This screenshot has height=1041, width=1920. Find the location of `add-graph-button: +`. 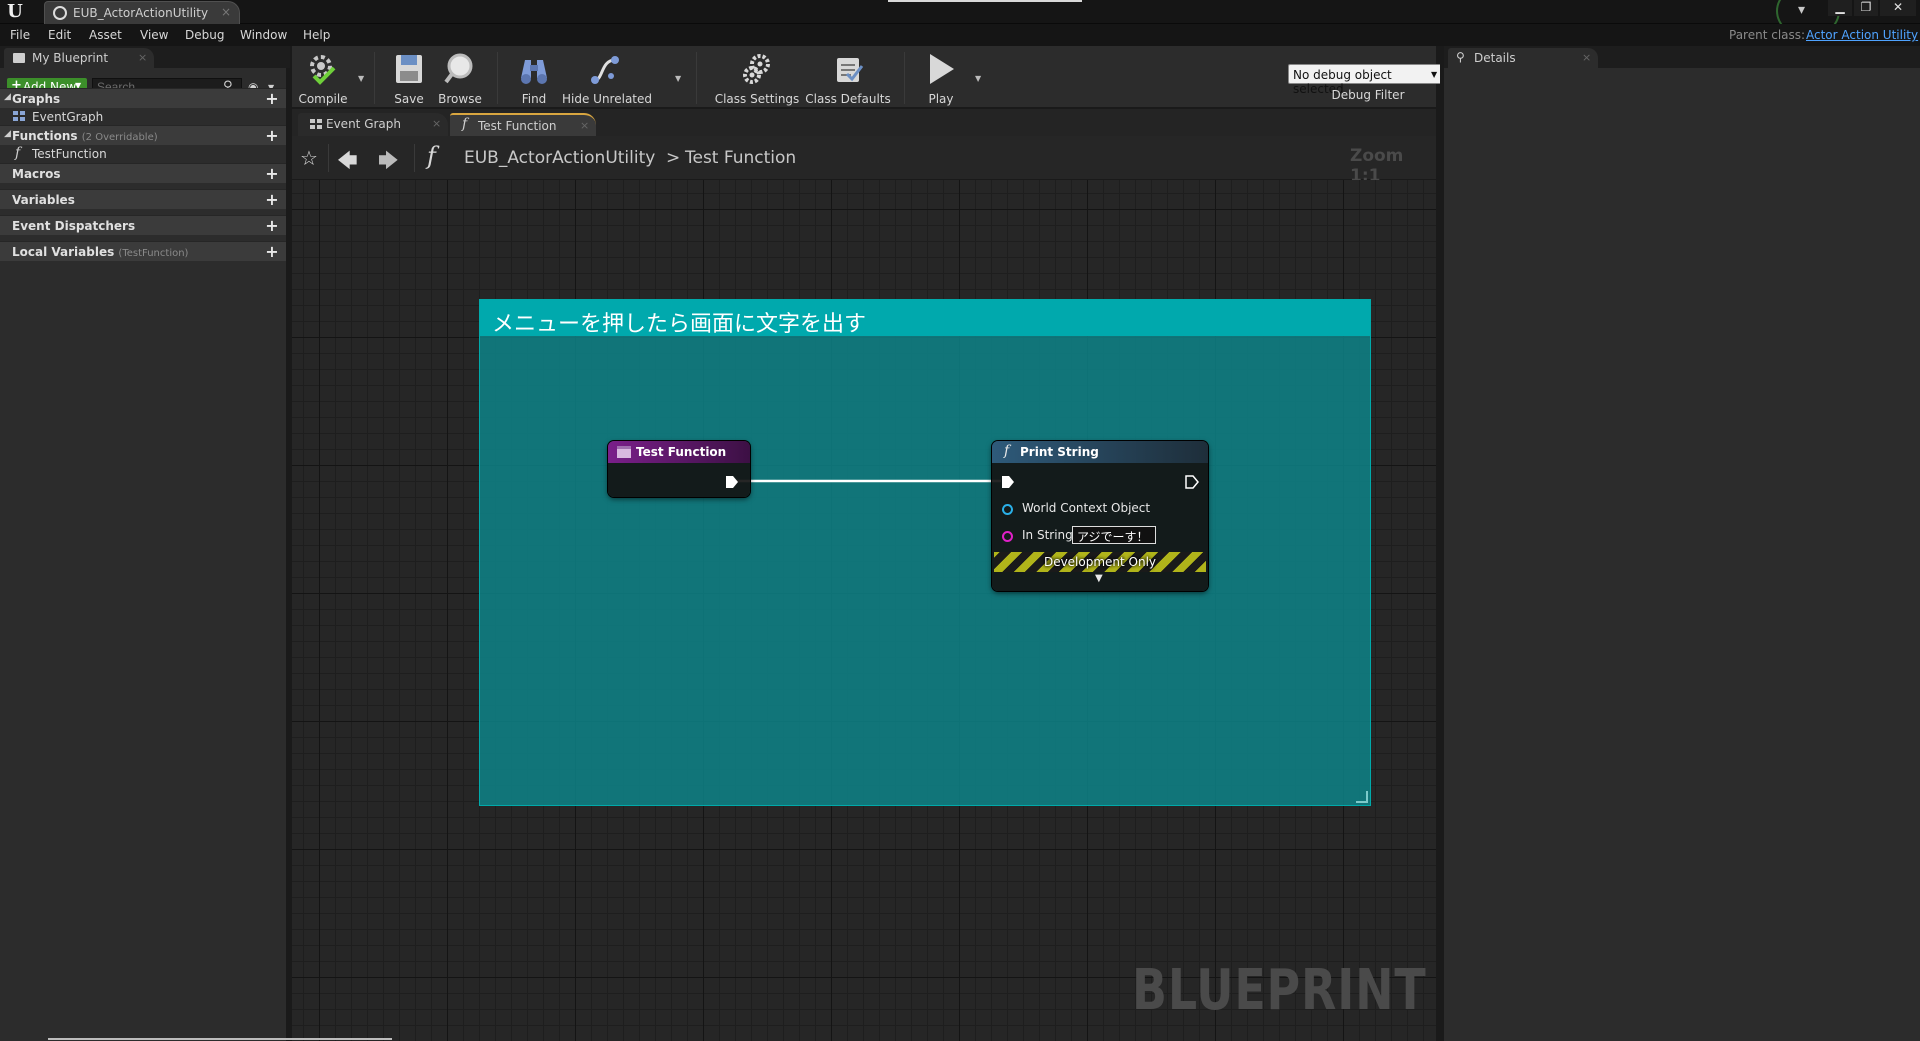

add-graph-button: + is located at coordinates (272, 99).